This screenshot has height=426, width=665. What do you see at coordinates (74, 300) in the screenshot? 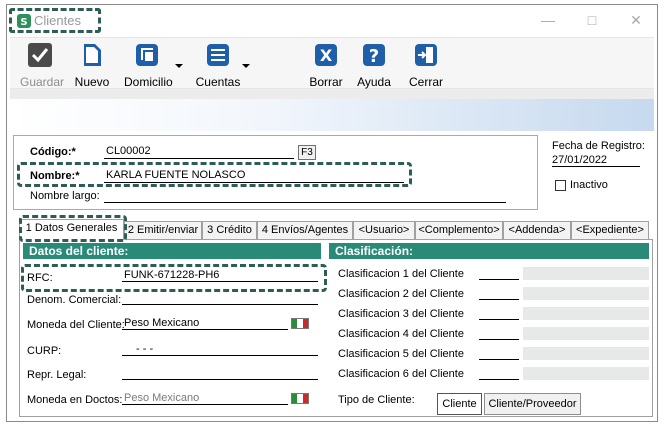
I see `denom-comercial-label: Denom. Comercial:` at bounding box center [74, 300].